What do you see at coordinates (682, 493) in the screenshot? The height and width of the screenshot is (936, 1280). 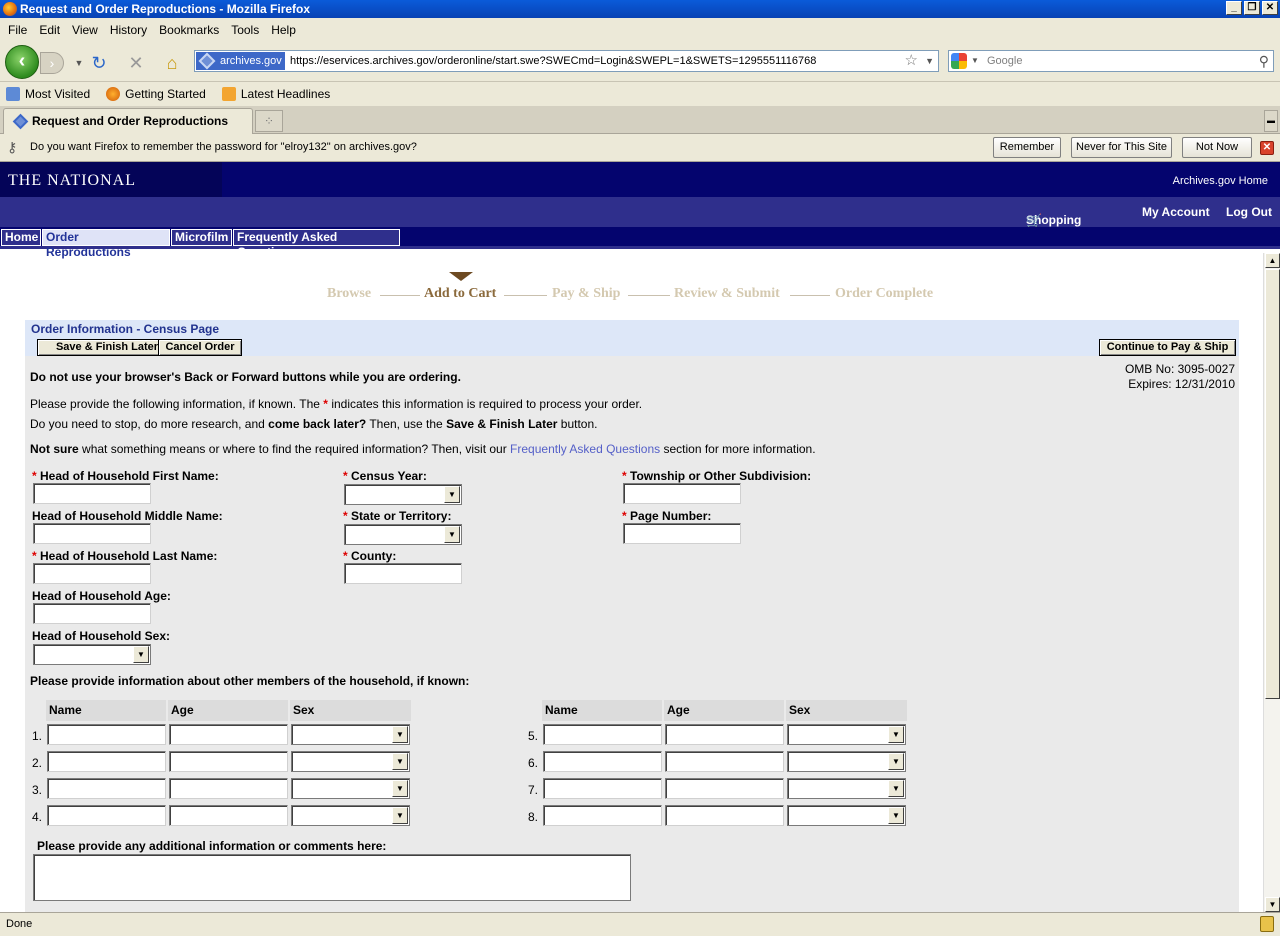 I see `township-input` at bounding box center [682, 493].